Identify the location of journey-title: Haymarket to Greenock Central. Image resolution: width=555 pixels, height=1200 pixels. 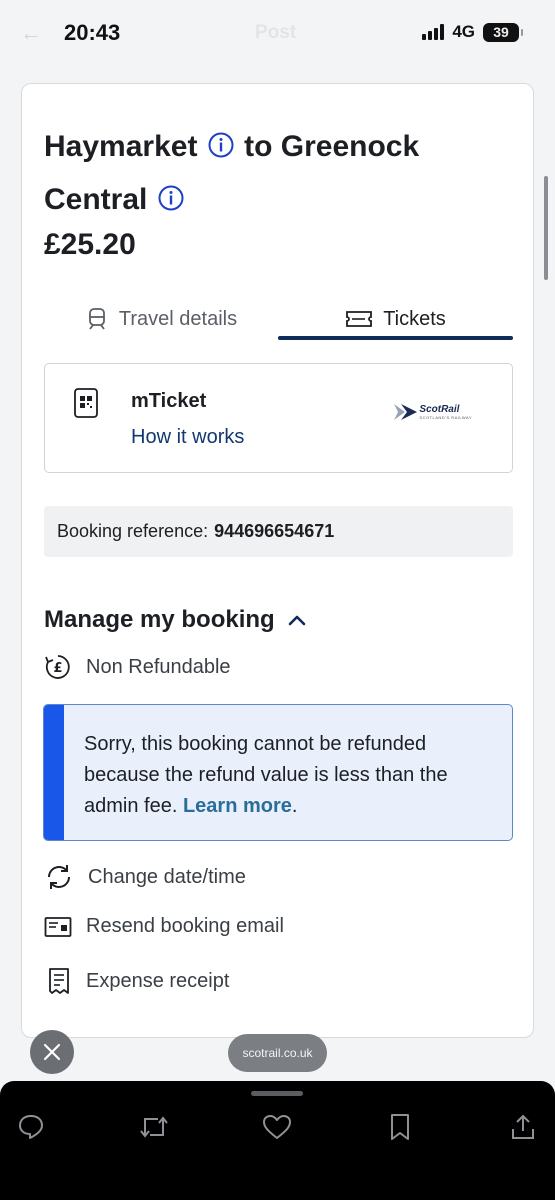
(264, 173).